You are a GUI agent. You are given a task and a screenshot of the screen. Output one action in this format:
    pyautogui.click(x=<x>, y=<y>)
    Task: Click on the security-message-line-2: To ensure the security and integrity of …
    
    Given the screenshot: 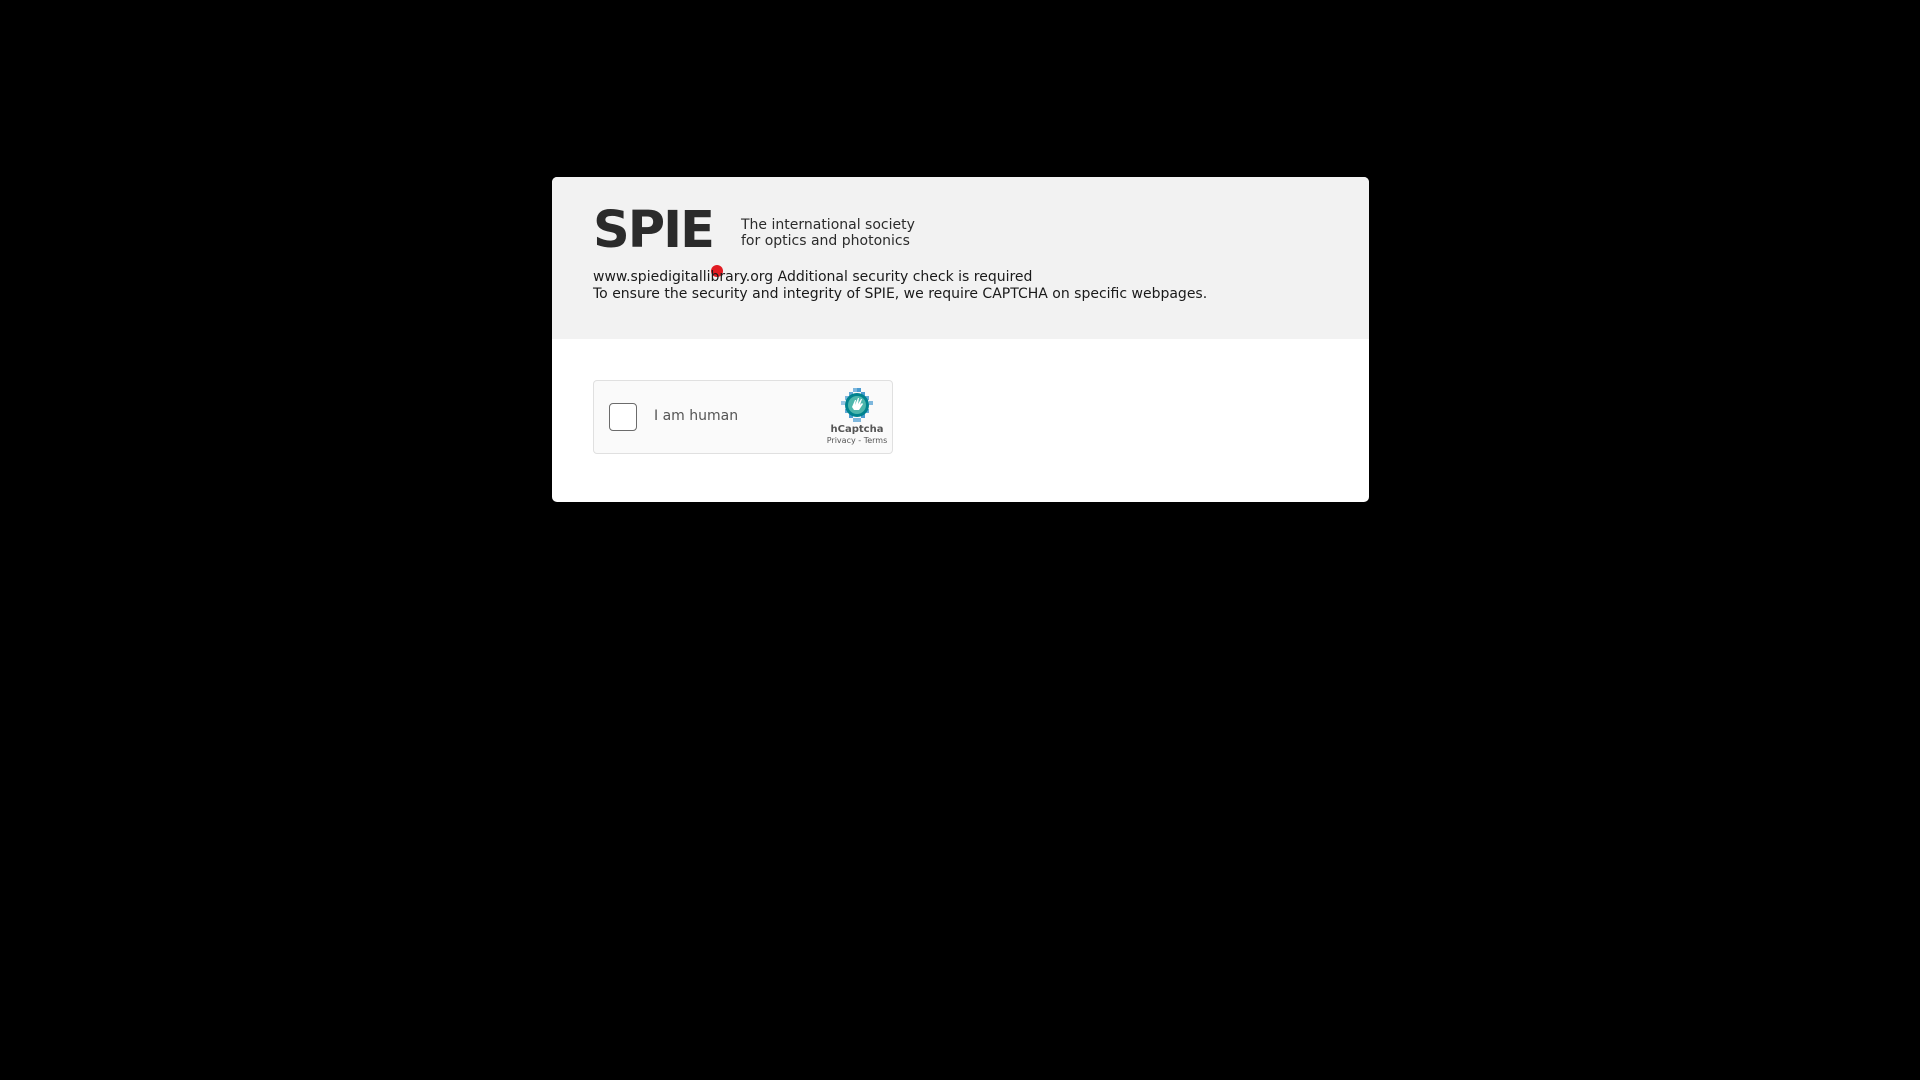 What is the action you would take?
    pyautogui.click(x=900, y=294)
    